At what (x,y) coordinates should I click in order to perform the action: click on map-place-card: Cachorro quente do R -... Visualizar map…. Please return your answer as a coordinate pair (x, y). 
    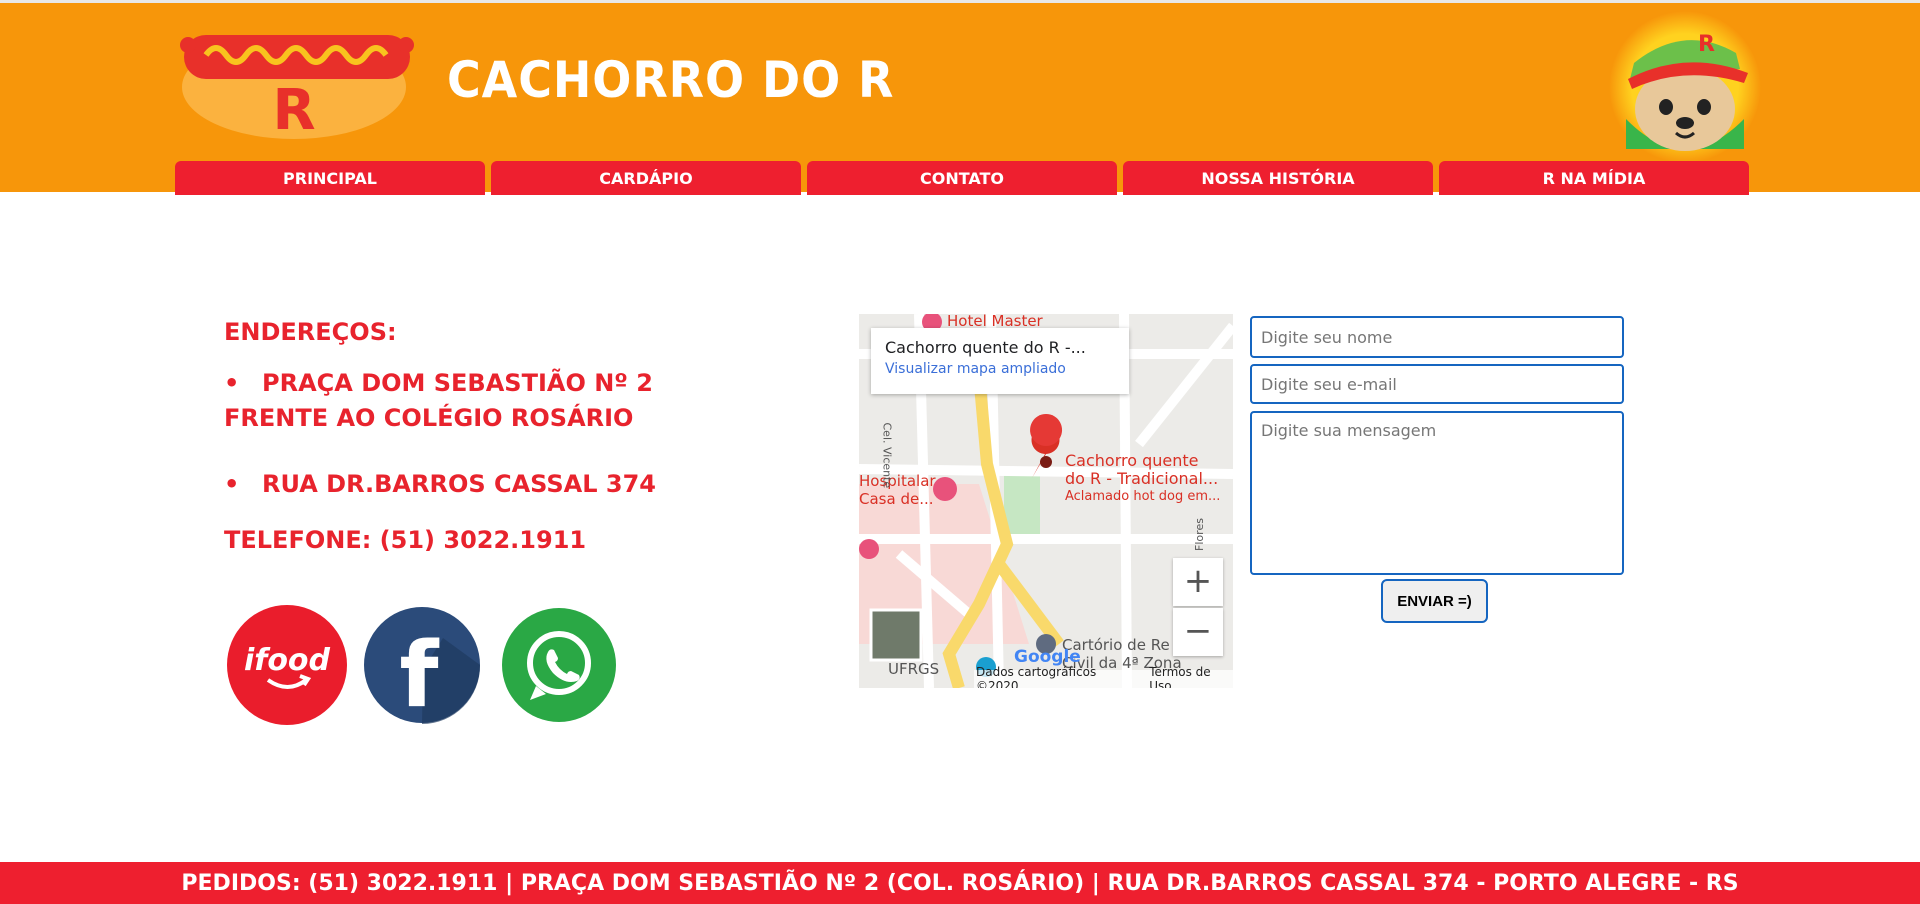
    Looking at the image, I should click on (1000, 361).